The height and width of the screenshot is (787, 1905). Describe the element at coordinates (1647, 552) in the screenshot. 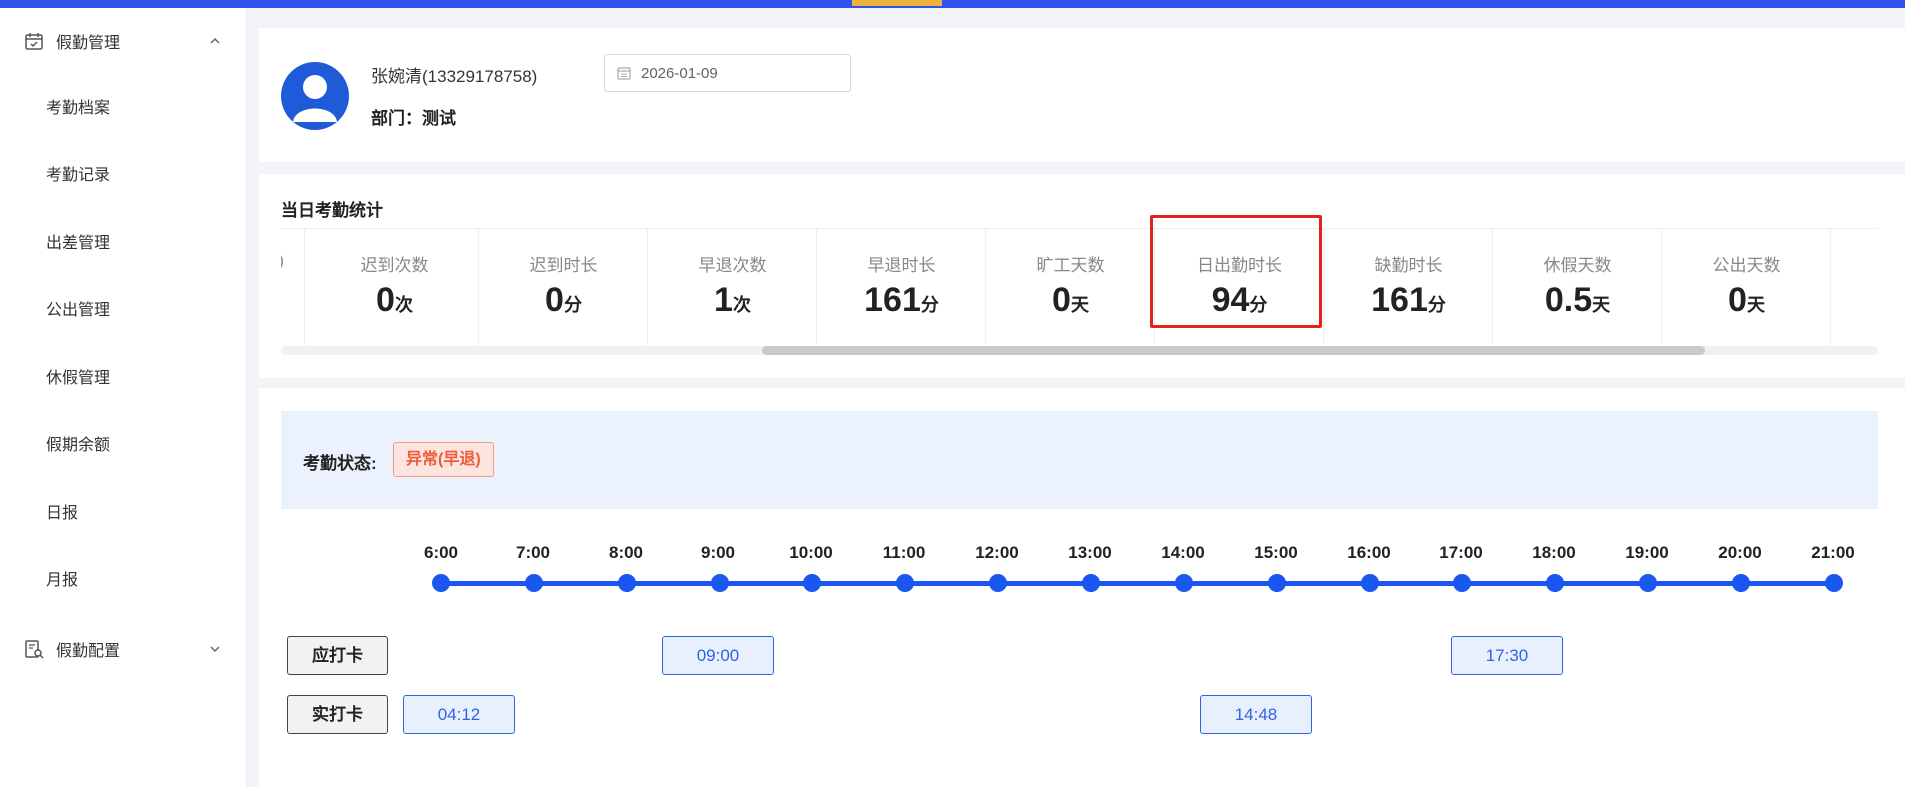

I see `hour-label: 19:00` at that location.